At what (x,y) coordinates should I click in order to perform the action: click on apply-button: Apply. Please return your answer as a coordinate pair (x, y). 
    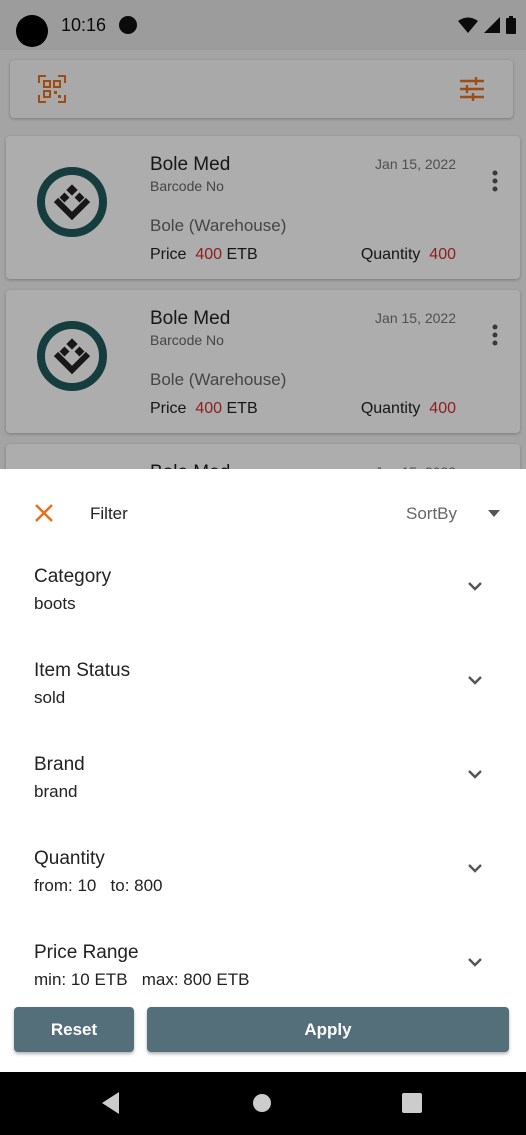
    Looking at the image, I should click on (328, 1029).